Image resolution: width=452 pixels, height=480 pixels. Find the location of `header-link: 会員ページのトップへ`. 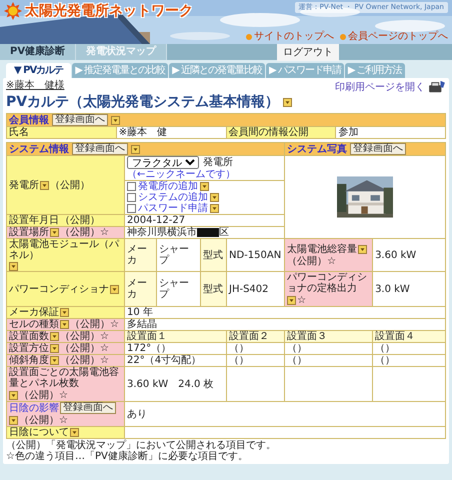

header-link: 会員ページのトップへ is located at coordinates (394, 36).